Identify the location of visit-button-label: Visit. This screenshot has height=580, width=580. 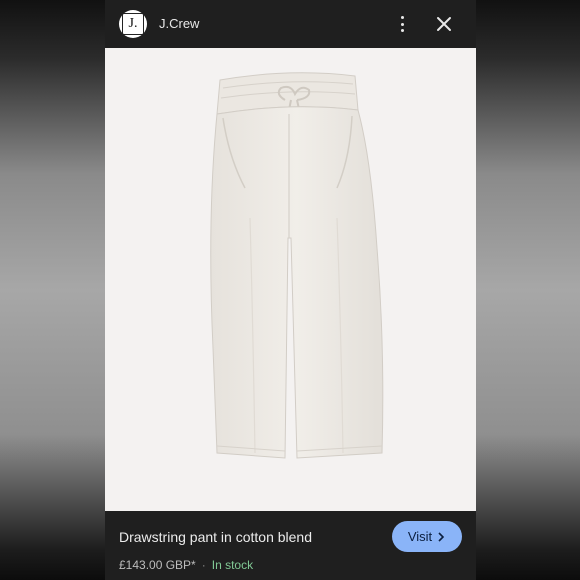
(420, 536).